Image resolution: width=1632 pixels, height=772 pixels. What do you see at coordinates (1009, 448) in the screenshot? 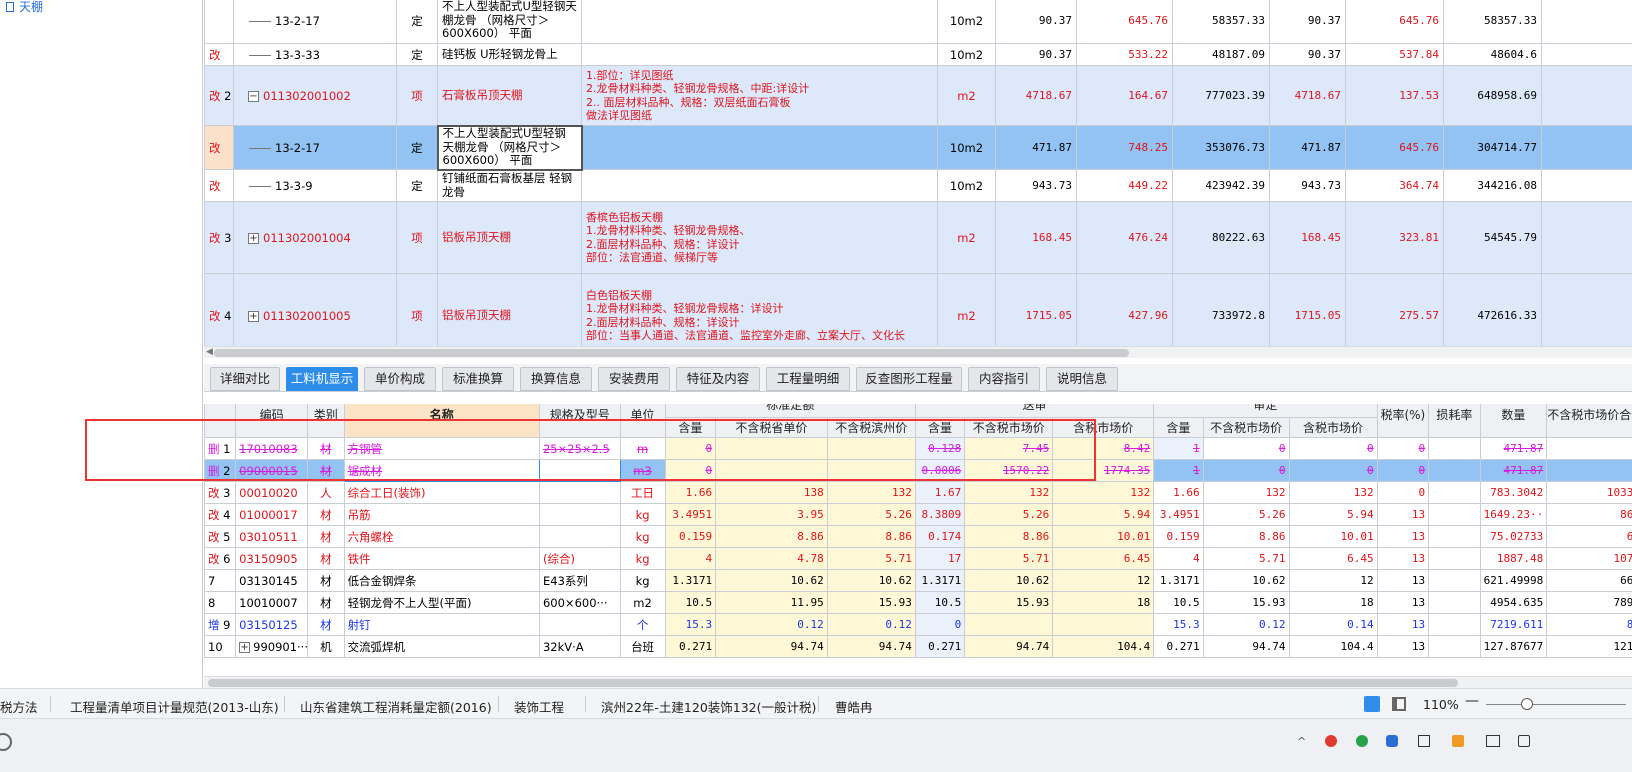
I see `sub-price-excl: 7.45` at bounding box center [1009, 448].